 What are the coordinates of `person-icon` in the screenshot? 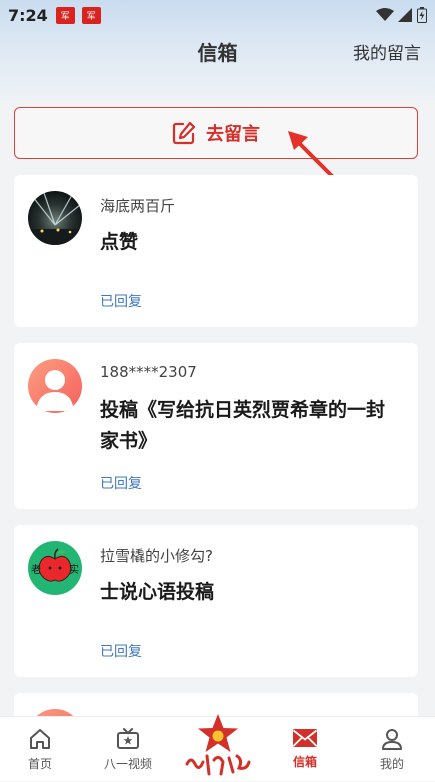 It's located at (392, 739).